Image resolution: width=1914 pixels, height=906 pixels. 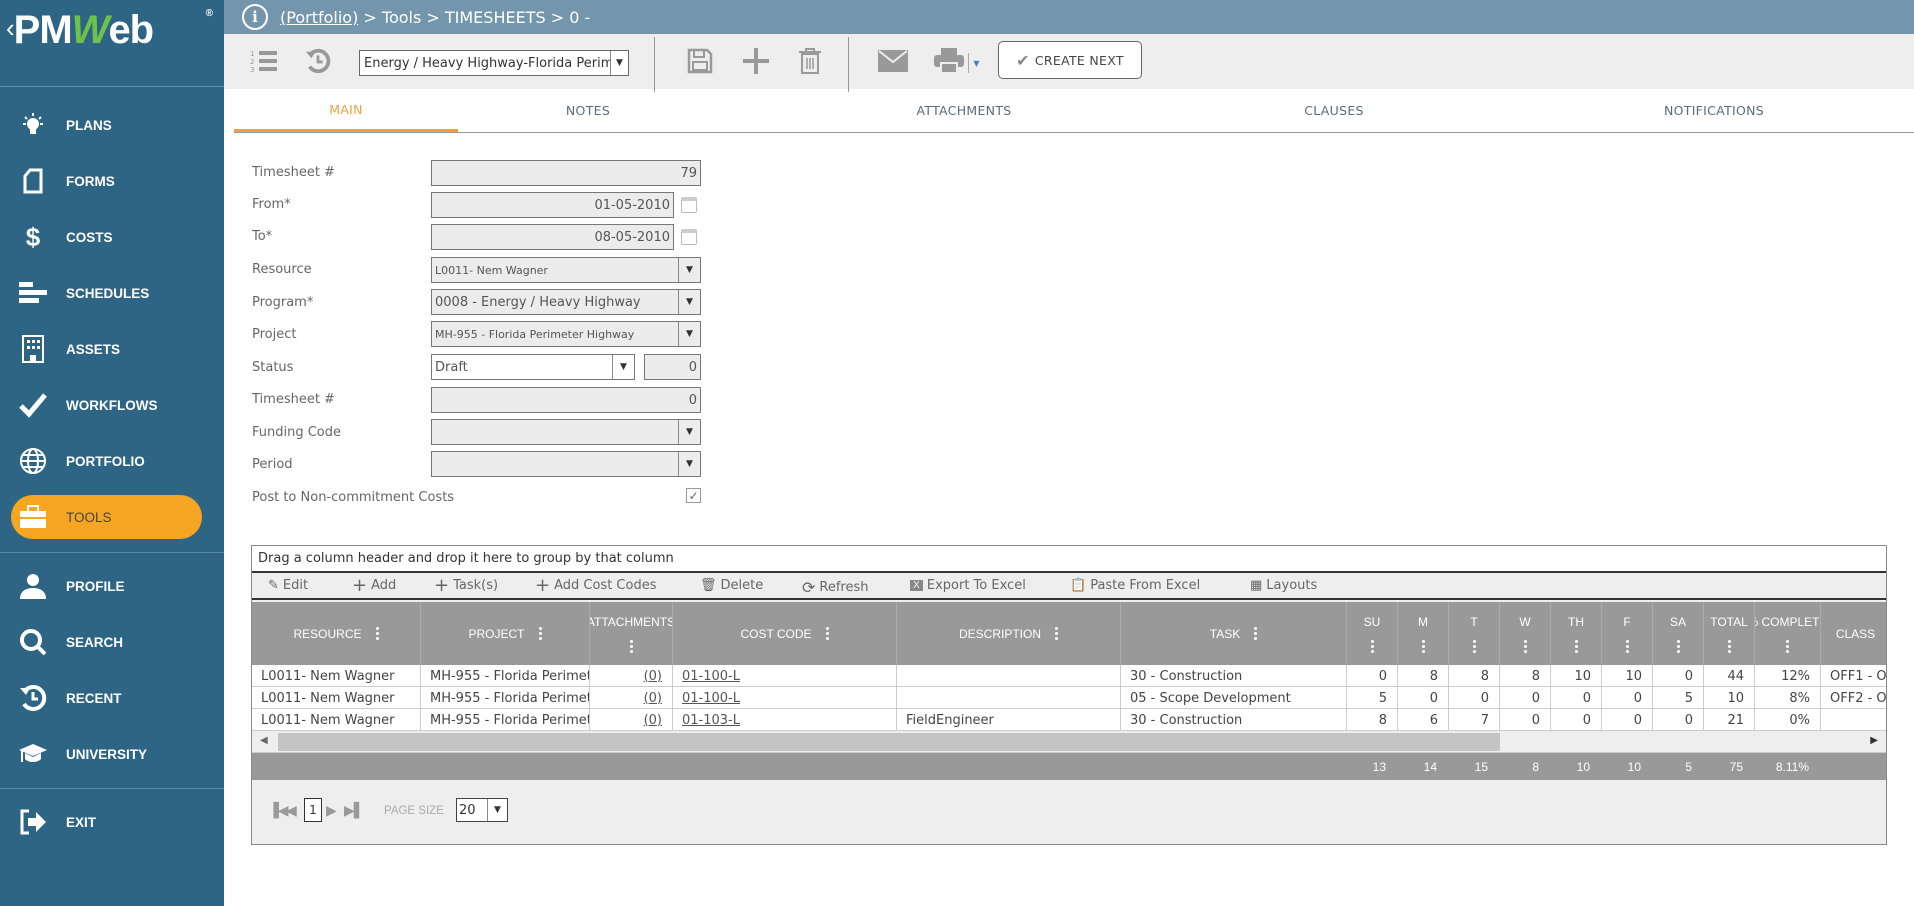 What do you see at coordinates (1788, 633) in the screenshot?
I see `column-header-pct: % COMPLETE` at bounding box center [1788, 633].